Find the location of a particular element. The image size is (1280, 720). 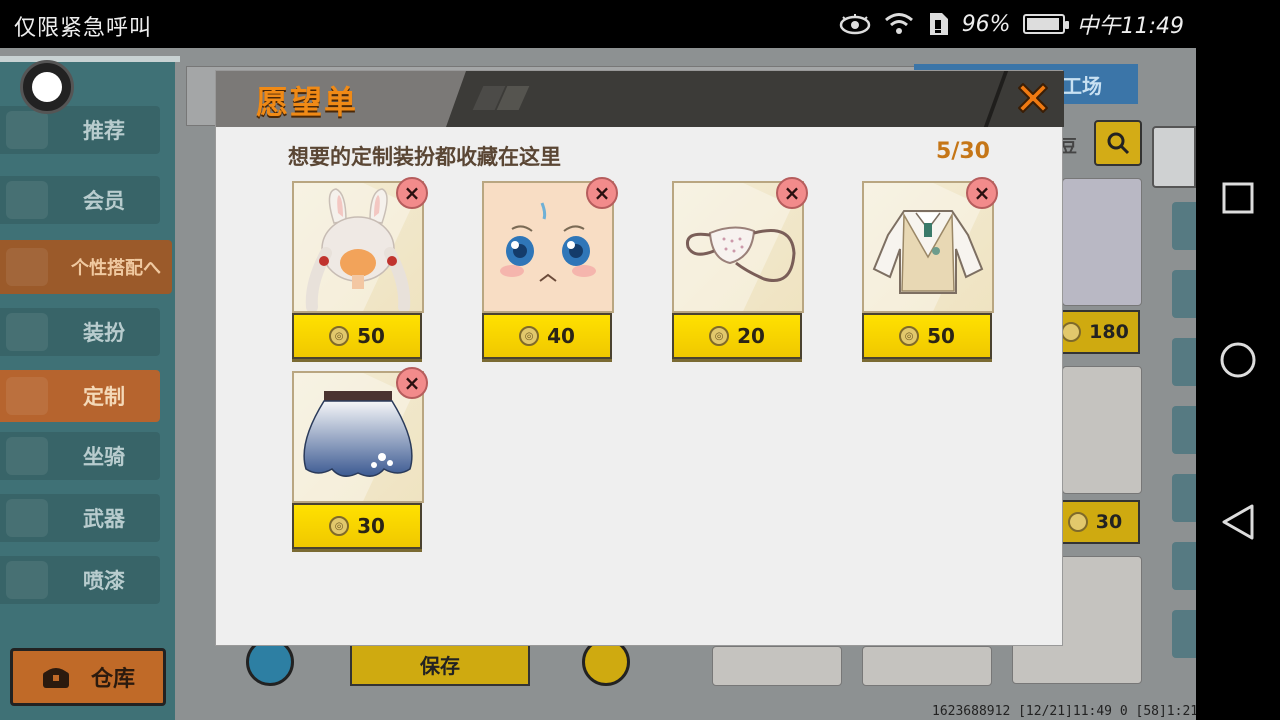

sidebar-item-mount: 坐骑 is located at coordinates (80, 456).